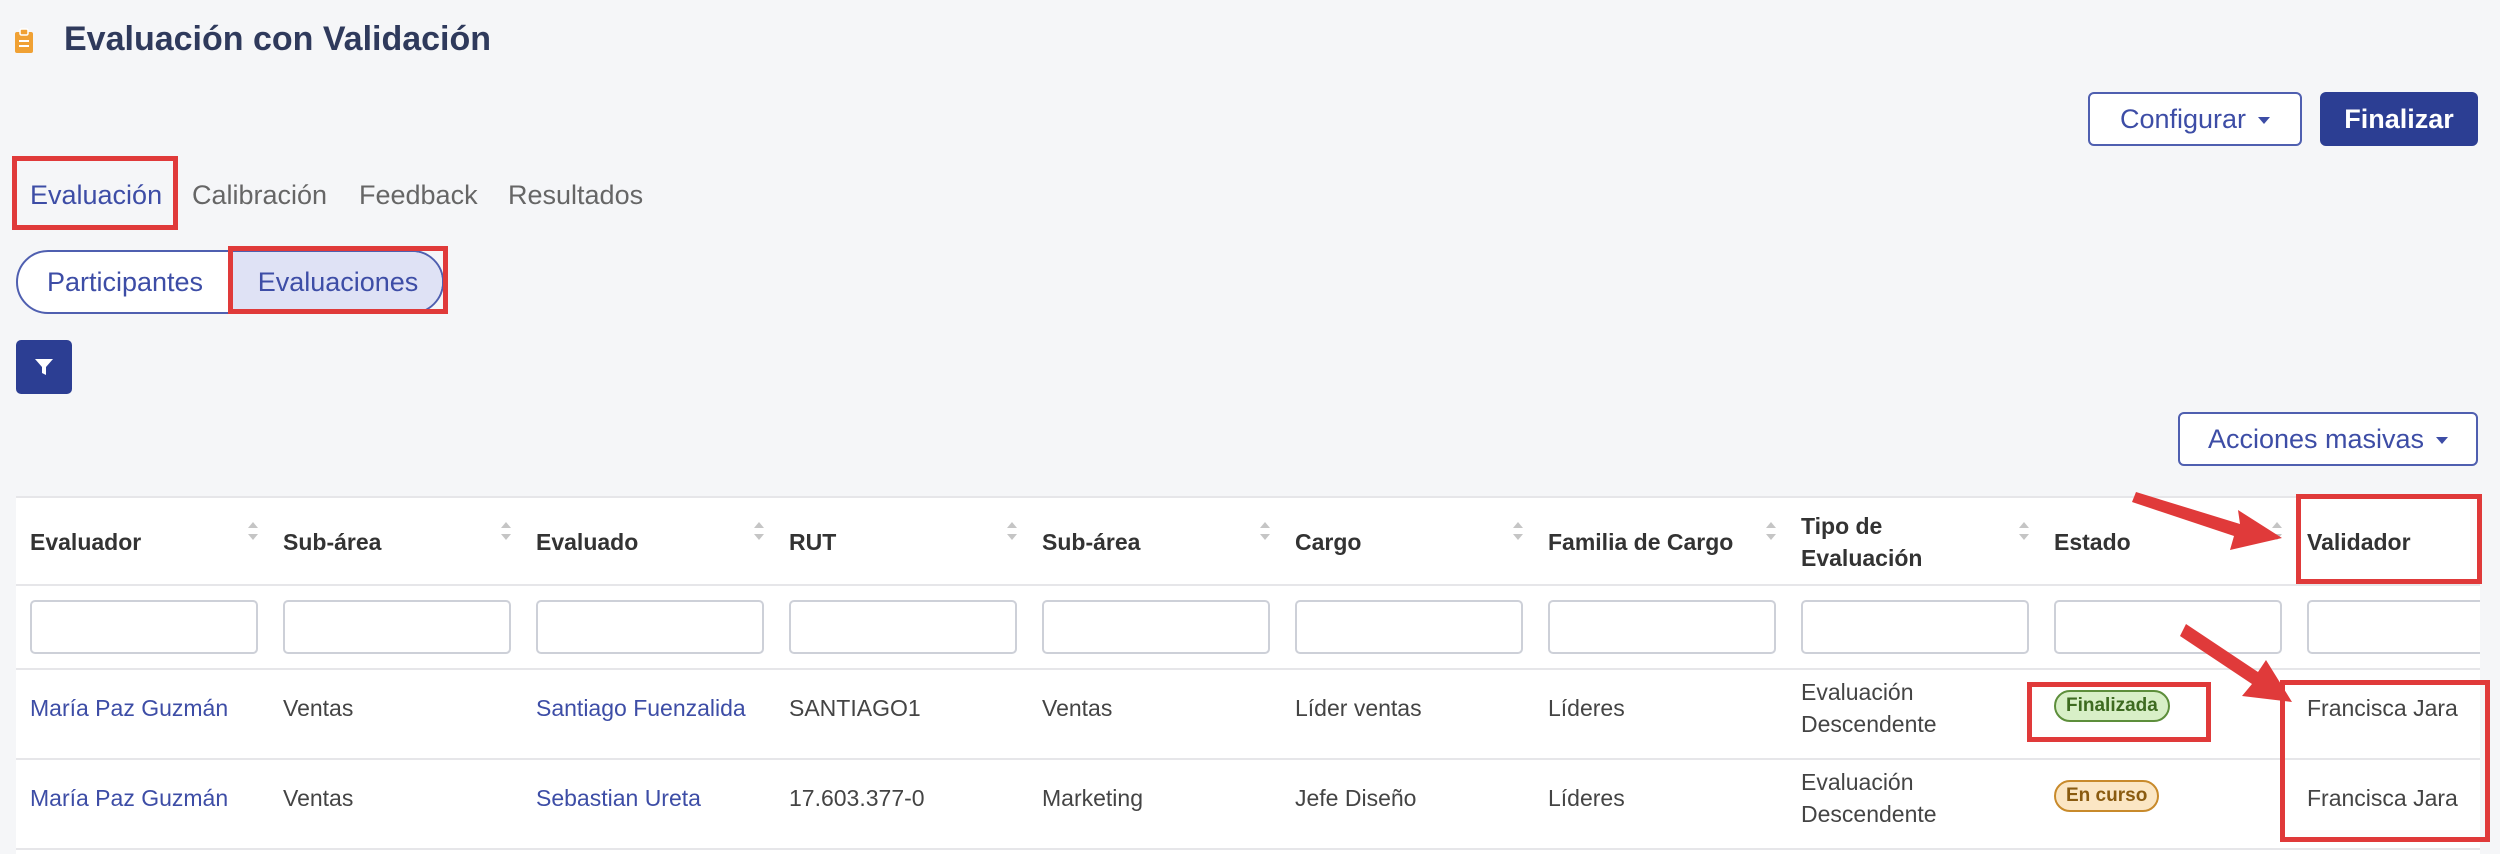  What do you see at coordinates (650, 627) in the screenshot?
I see `filter-input-evaluado` at bounding box center [650, 627].